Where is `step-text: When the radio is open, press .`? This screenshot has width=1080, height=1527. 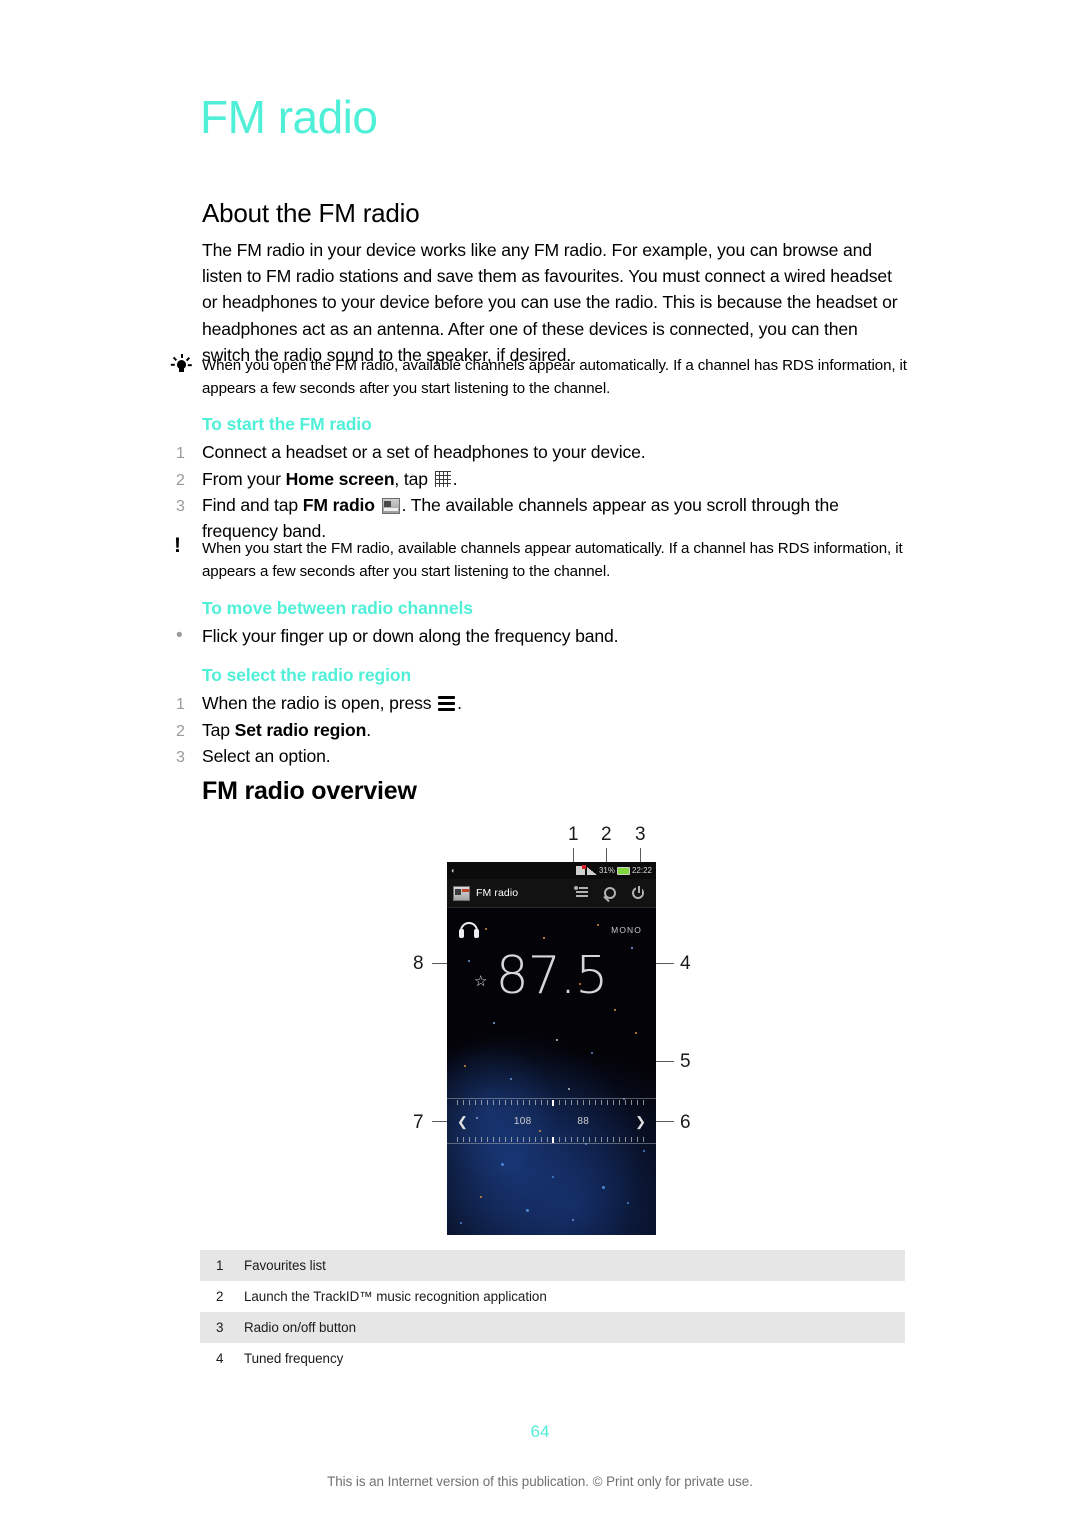 step-text: When the radio is open, press . is located at coordinates (559, 704).